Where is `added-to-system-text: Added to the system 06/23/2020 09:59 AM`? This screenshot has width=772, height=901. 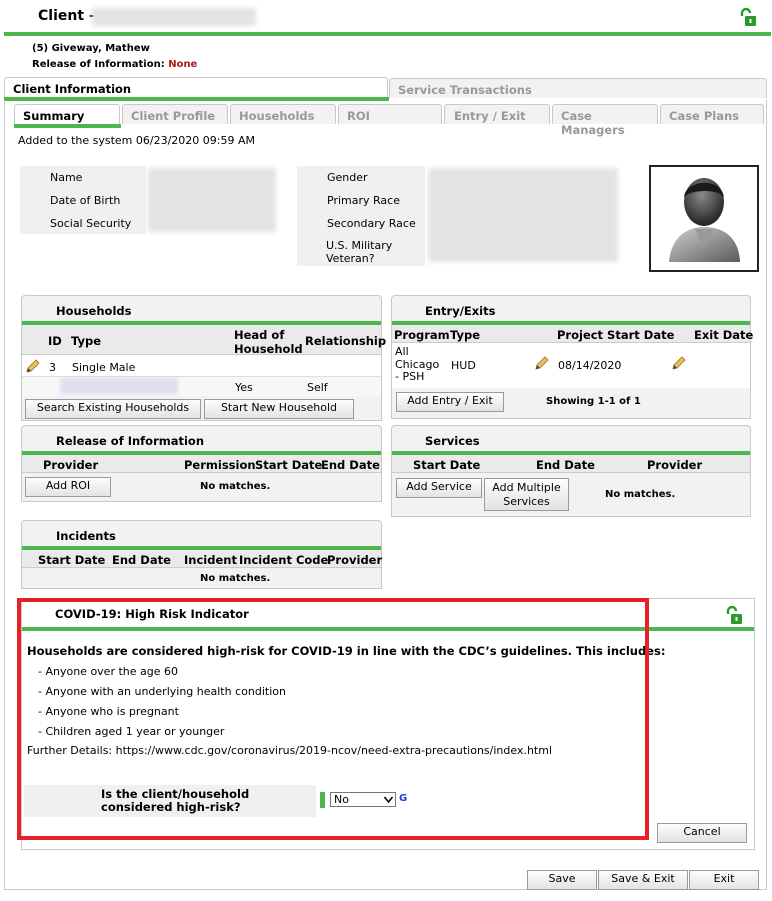
added-to-system-text: Added to the system 06/23/2020 09:59 AM is located at coordinates (137, 140).